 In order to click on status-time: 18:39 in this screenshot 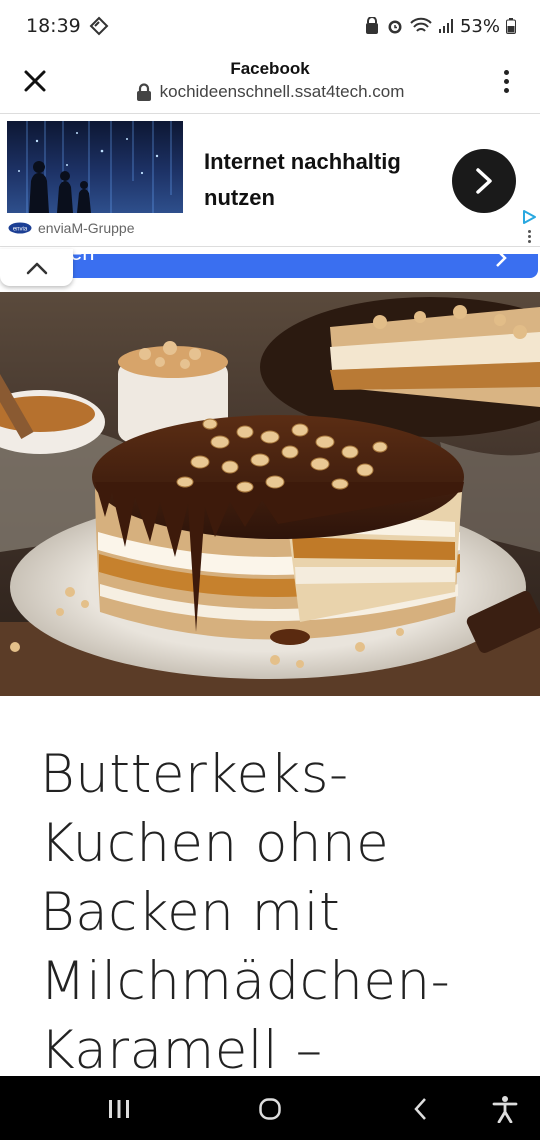, I will do `click(53, 26)`.